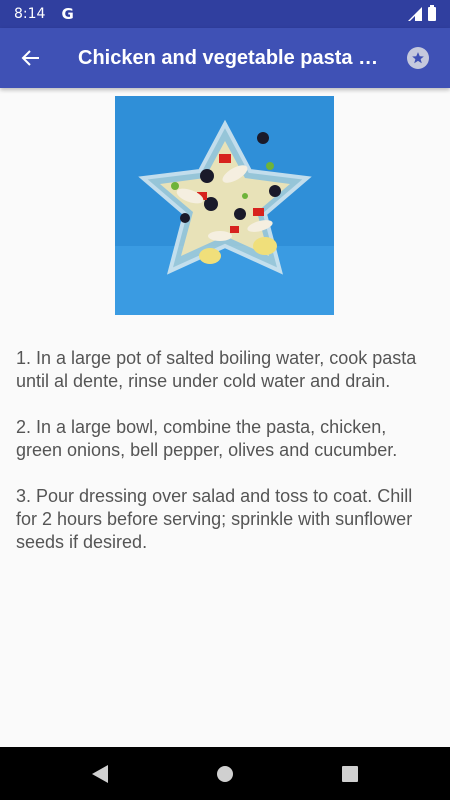 The image size is (450, 800). I want to click on battery-icon, so click(432, 13).